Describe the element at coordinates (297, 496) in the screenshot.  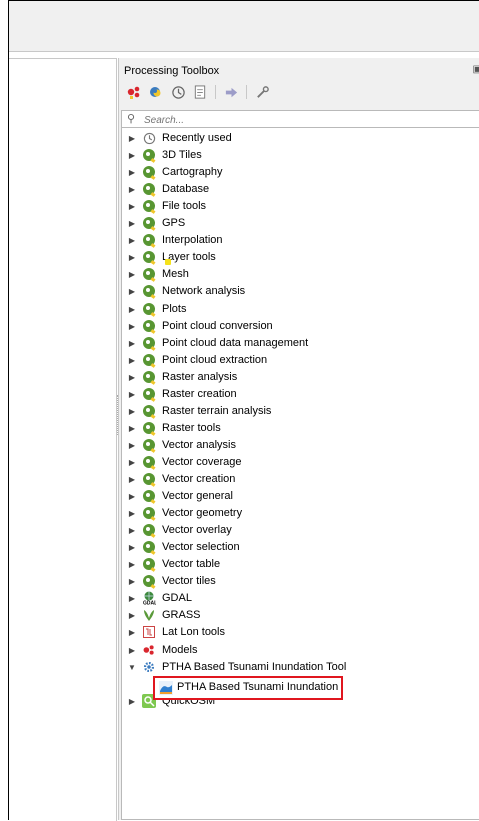
I see `tree-item: ▶ Vector general` at that location.